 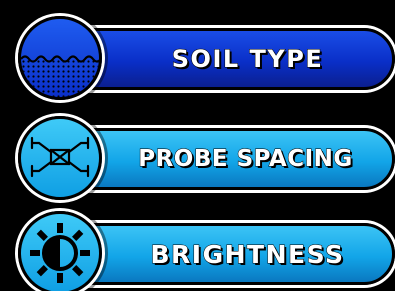 What do you see at coordinates (247, 254) in the screenshot?
I see `brightness-label: BRIGHTNESS` at bounding box center [247, 254].